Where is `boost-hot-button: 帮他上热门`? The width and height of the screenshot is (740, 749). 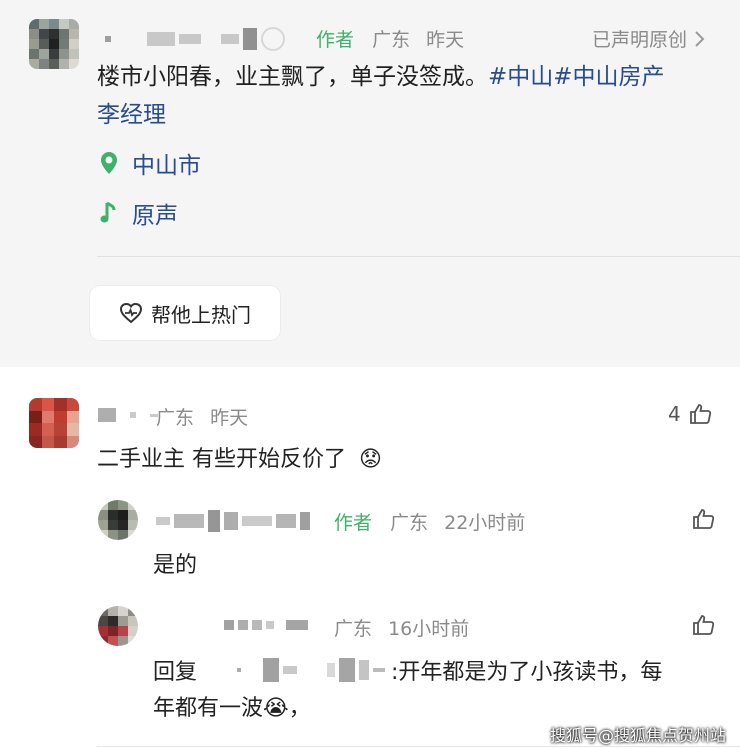 boost-hot-button: 帮他上热门 is located at coordinates (185, 313).